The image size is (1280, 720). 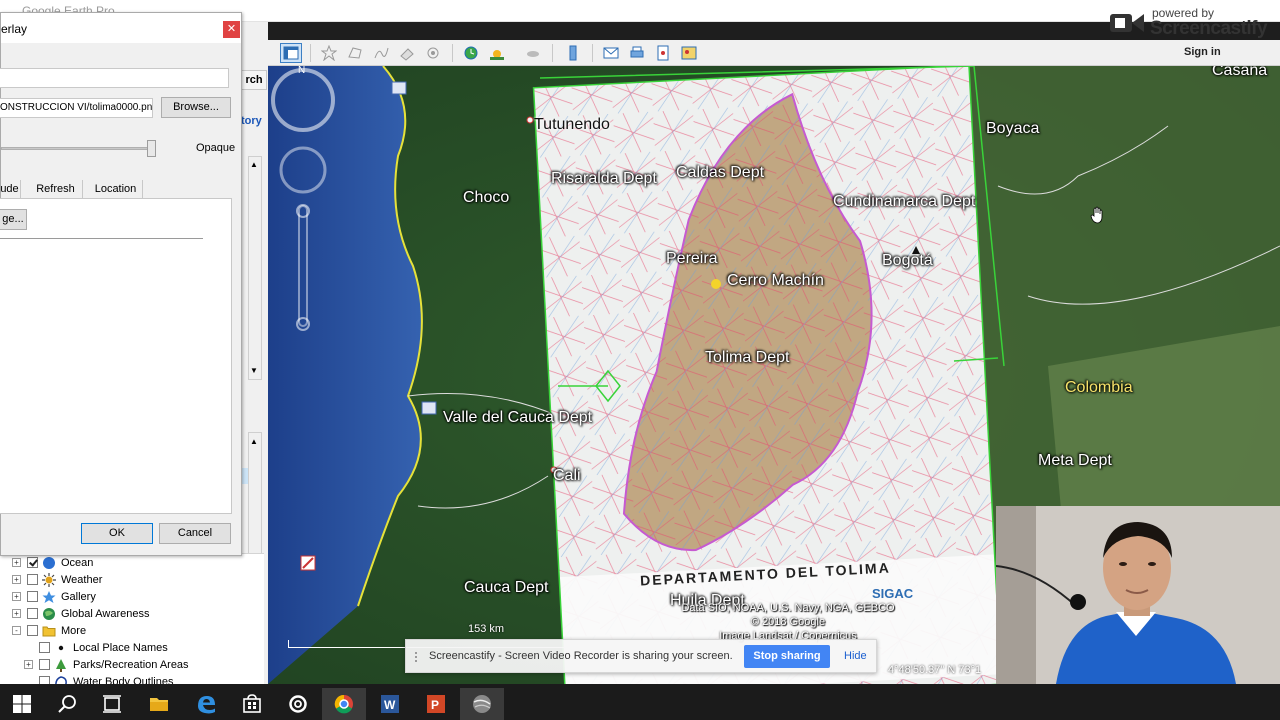 I want to click on tab-altitude: ude, so click(x=10, y=190).